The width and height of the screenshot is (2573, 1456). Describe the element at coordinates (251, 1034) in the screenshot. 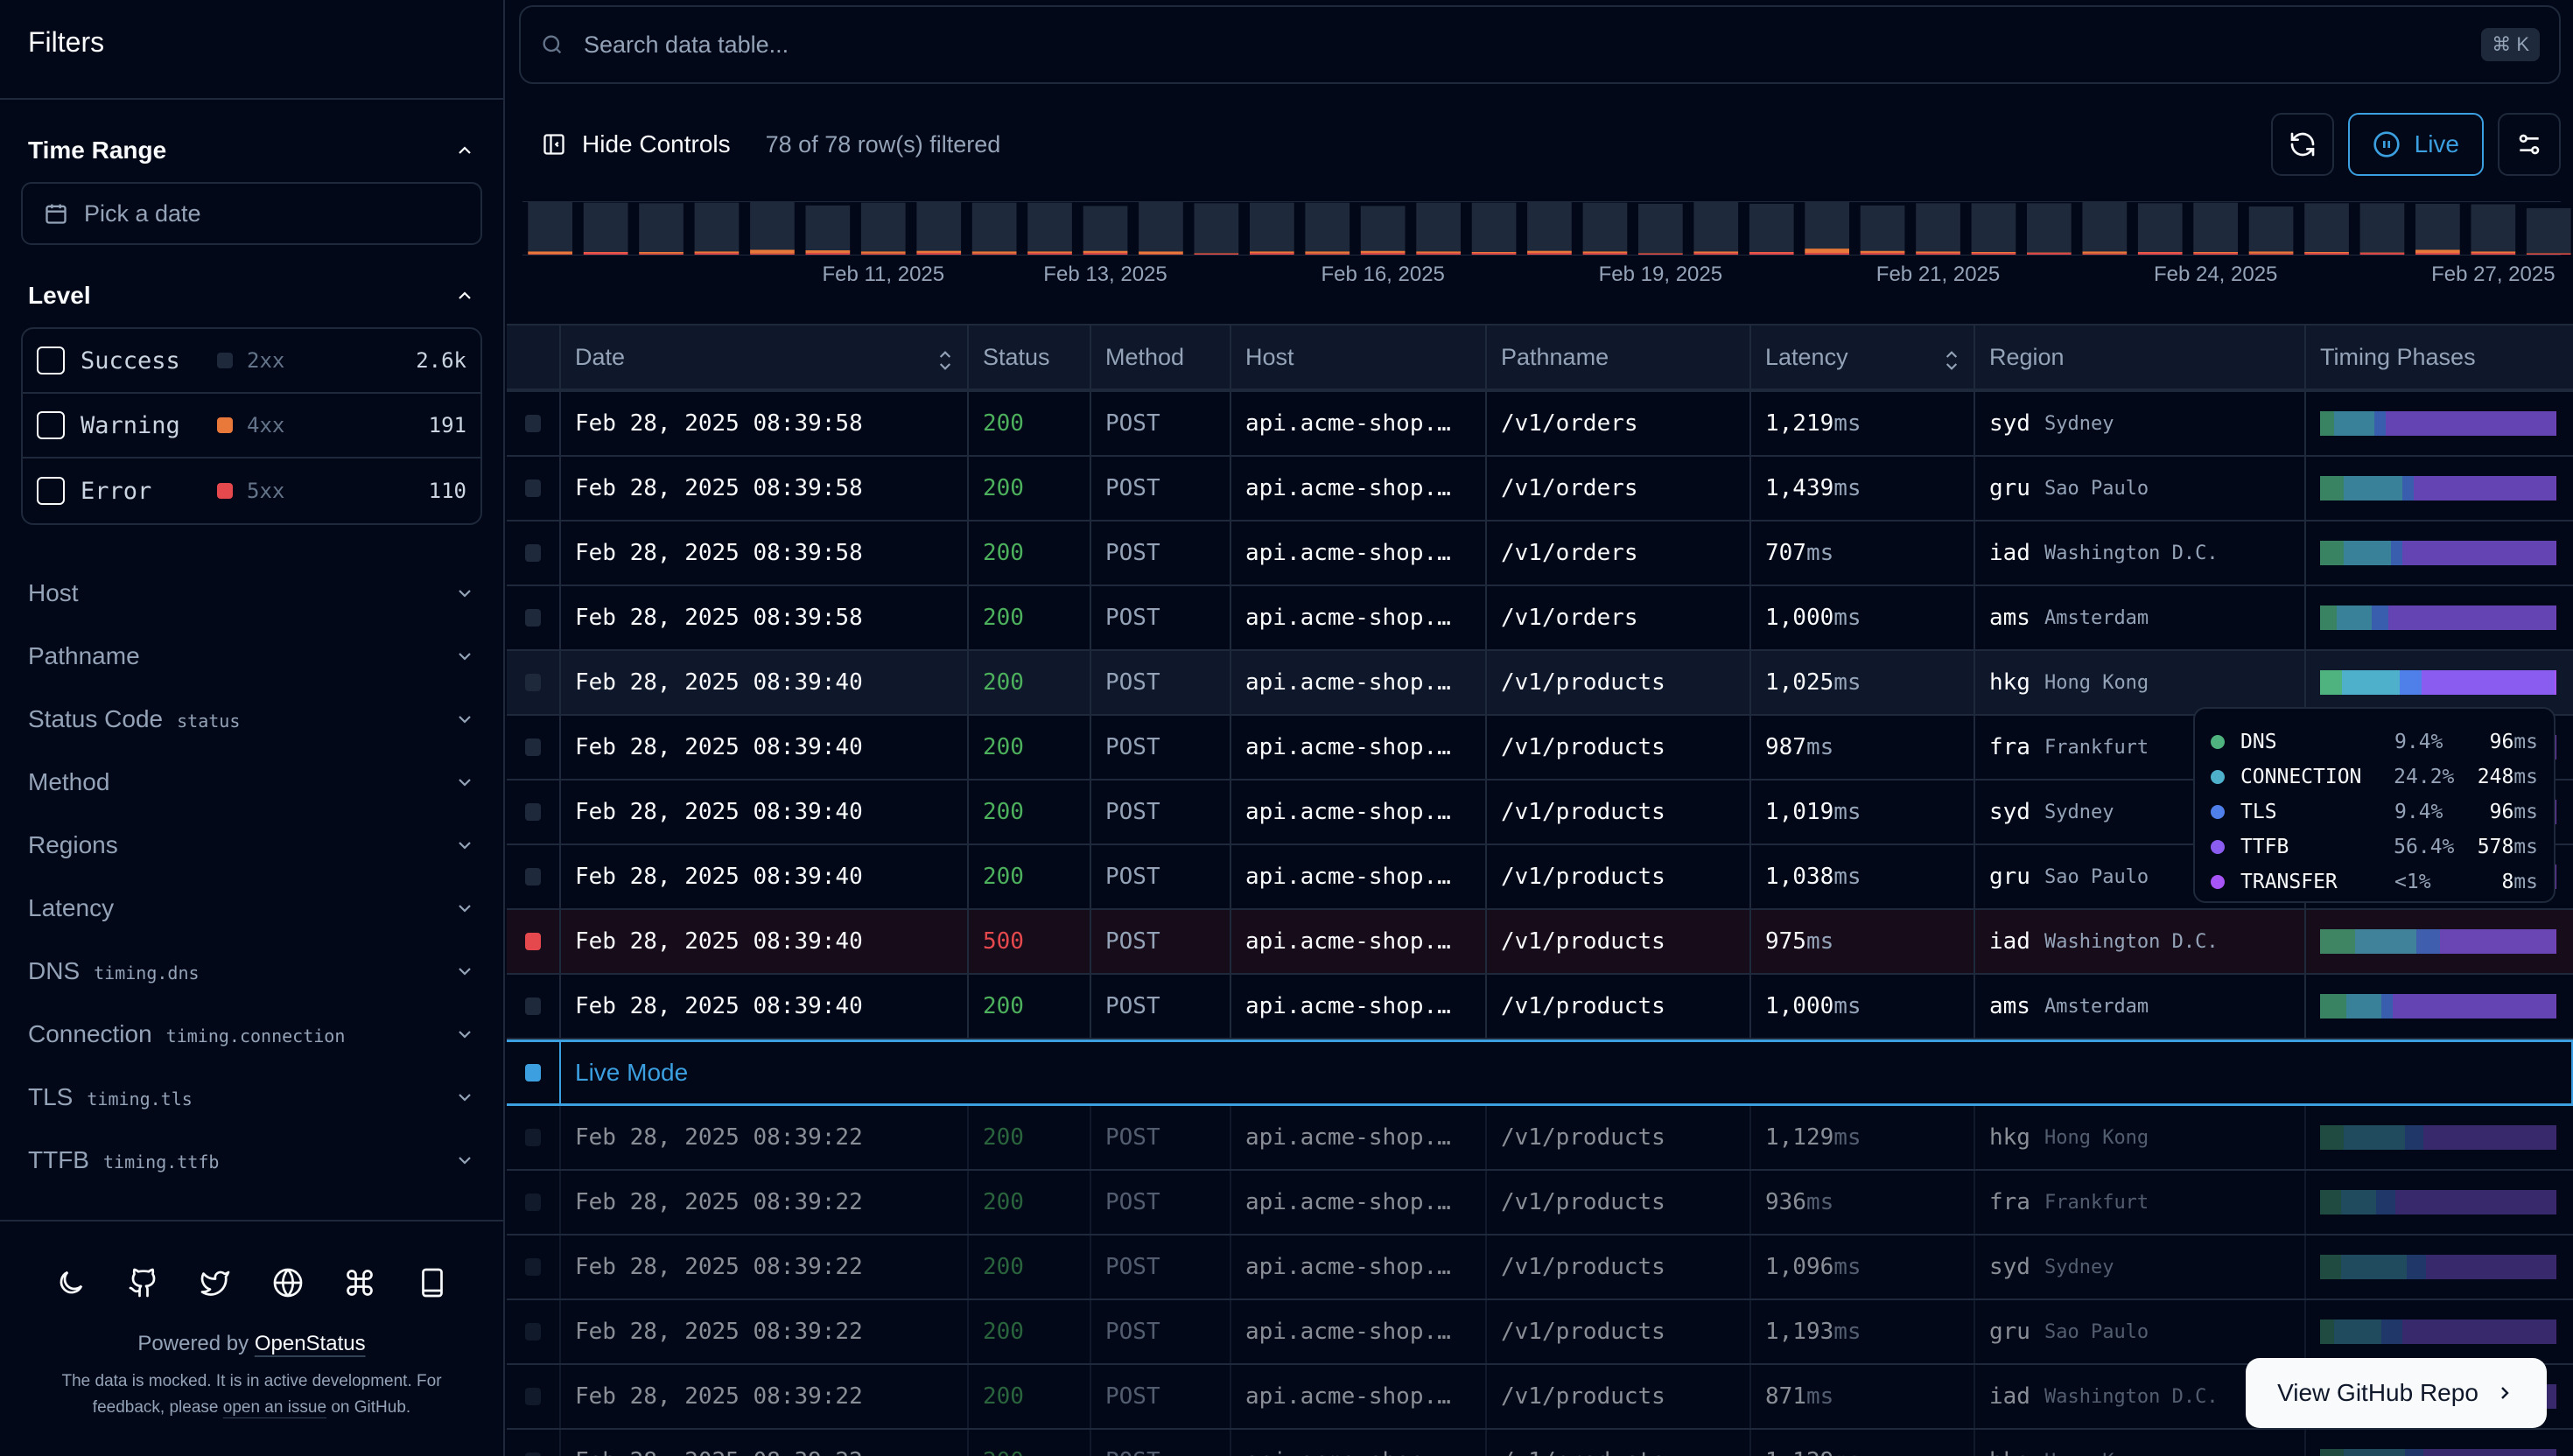

I see `filter-group-connection: Connection timing.connection` at that location.